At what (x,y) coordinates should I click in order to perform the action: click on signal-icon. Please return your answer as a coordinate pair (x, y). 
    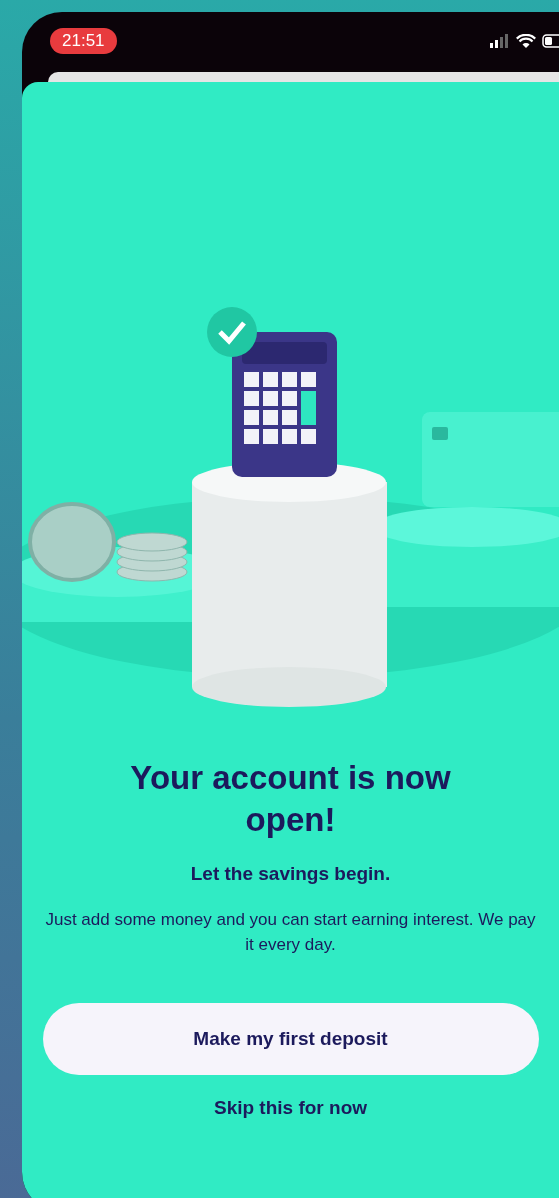
    Looking at the image, I should click on (500, 41).